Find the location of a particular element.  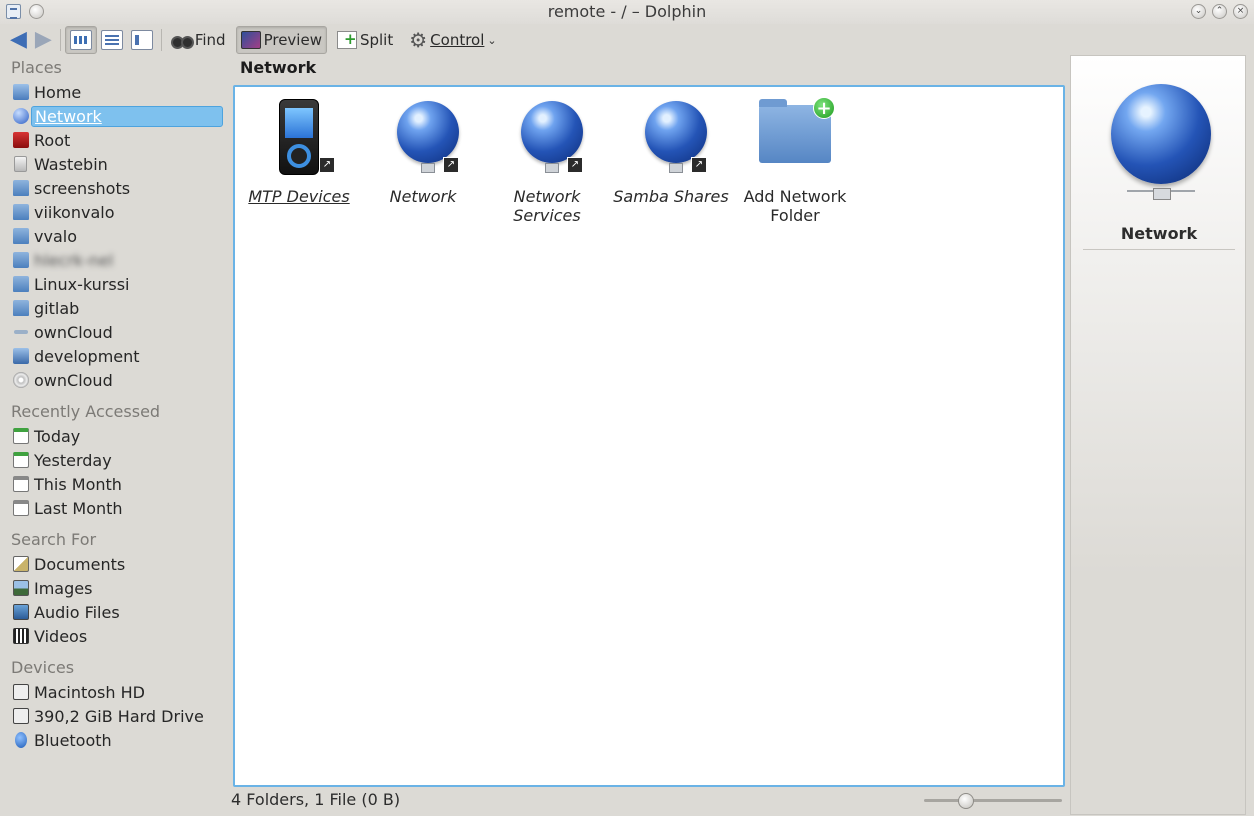

place-owncloud-disc: ownCloud is located at coordinates (116, 380).